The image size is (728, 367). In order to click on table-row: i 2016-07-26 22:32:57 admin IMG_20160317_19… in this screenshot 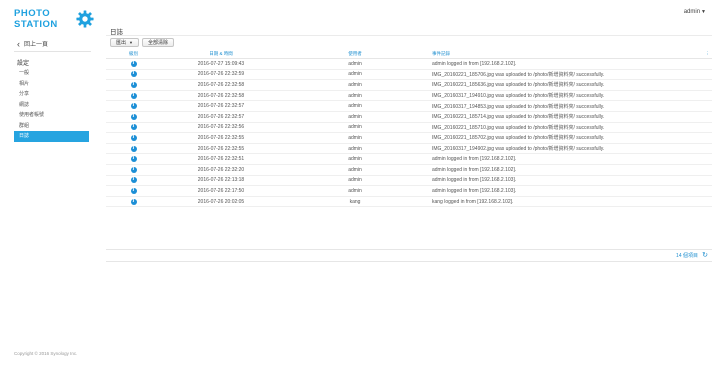, I will do `click(409, 106)`.